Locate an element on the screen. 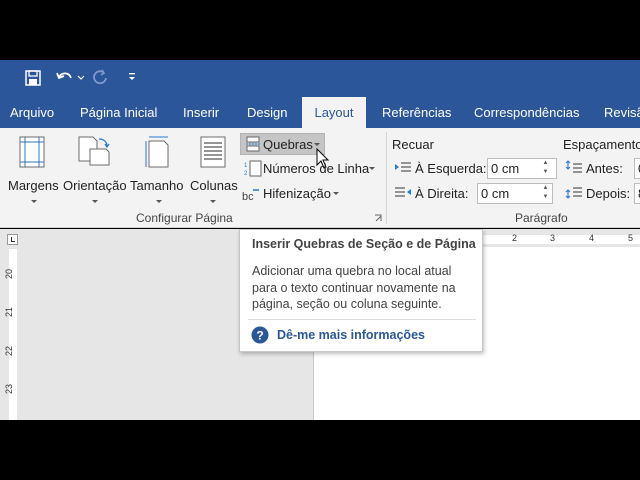 The width and height of the screenshot is (640, 480). undo-icon is located at coordinates (65, 78).